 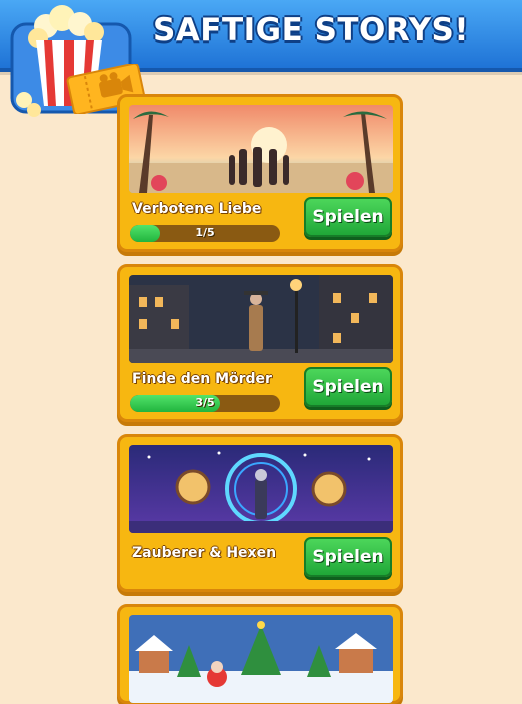 I want to click on story-image-christmas, so click(x=261, y=659).